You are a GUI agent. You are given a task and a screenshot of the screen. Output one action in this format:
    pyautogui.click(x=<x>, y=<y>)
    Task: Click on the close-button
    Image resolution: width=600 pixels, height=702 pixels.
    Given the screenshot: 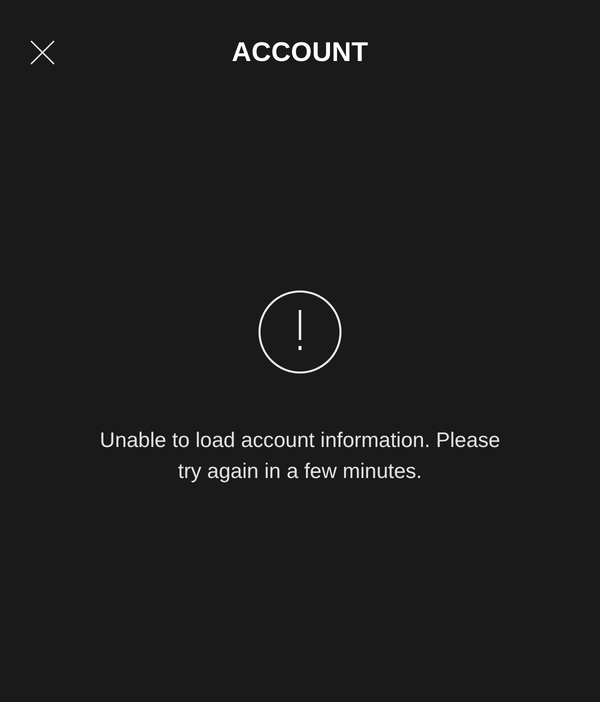 What is the action you would take?
    pyautogui.click(x=42, y=52)
    